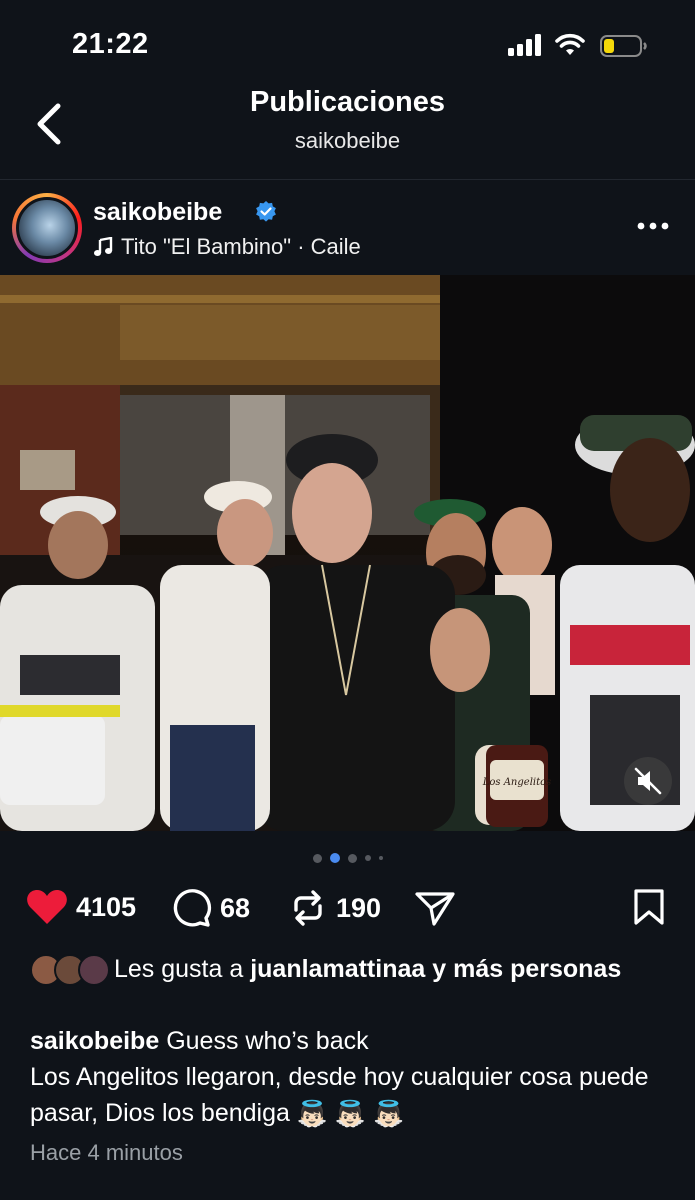  What do you see at coordinates (347, 140) in the screenshot?
I see `page-subtitle: saikobeibe` at bounding box center [347, 140].